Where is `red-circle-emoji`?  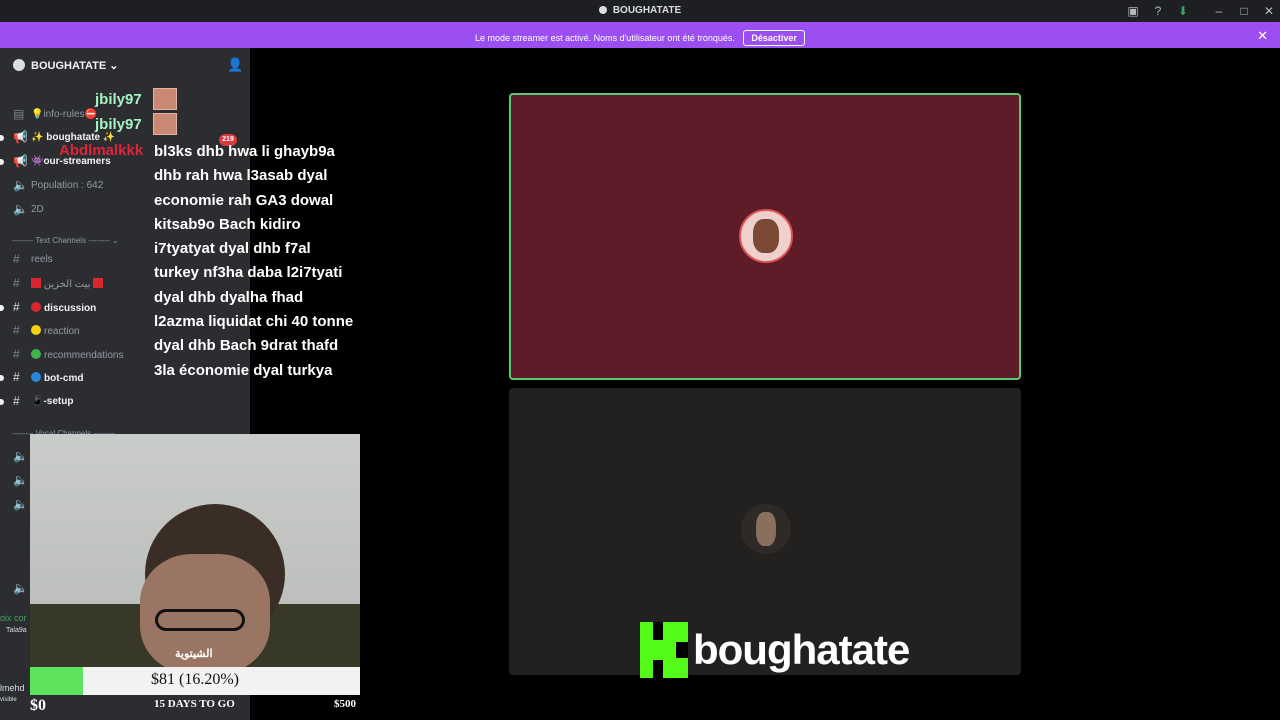
red-circle-emoji is located at coordinates (36, 307).